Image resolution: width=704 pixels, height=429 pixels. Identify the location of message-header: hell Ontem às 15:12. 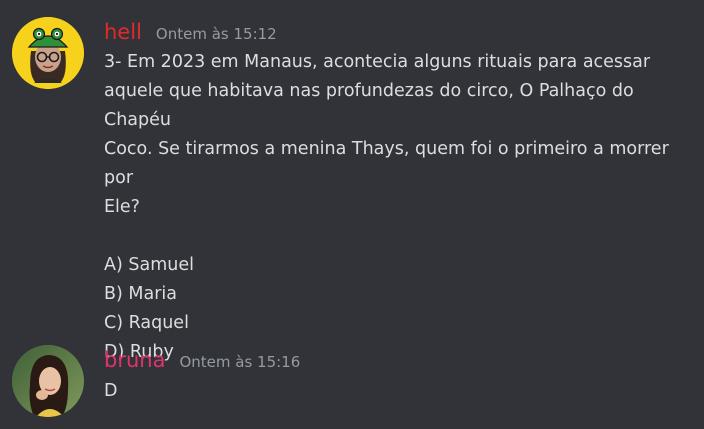
(190, 32).